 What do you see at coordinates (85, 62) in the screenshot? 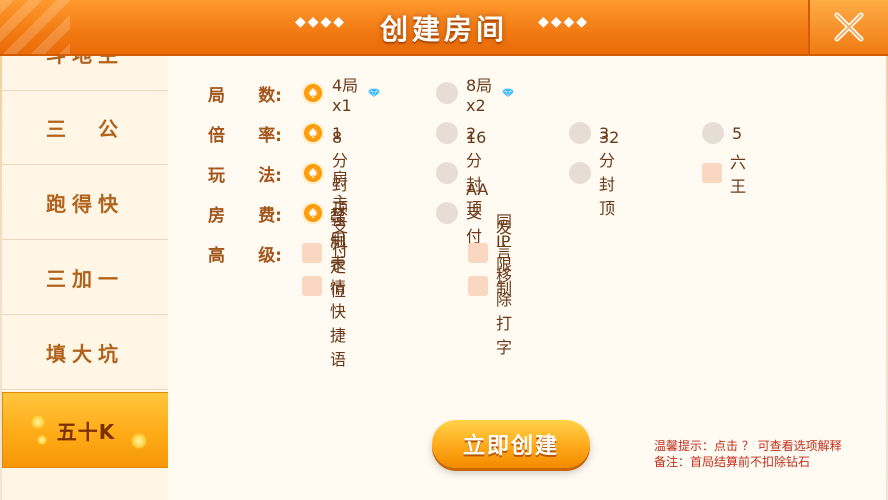
I see `sidebar-item-label: 斗地主` at bounding box center [85, 62].